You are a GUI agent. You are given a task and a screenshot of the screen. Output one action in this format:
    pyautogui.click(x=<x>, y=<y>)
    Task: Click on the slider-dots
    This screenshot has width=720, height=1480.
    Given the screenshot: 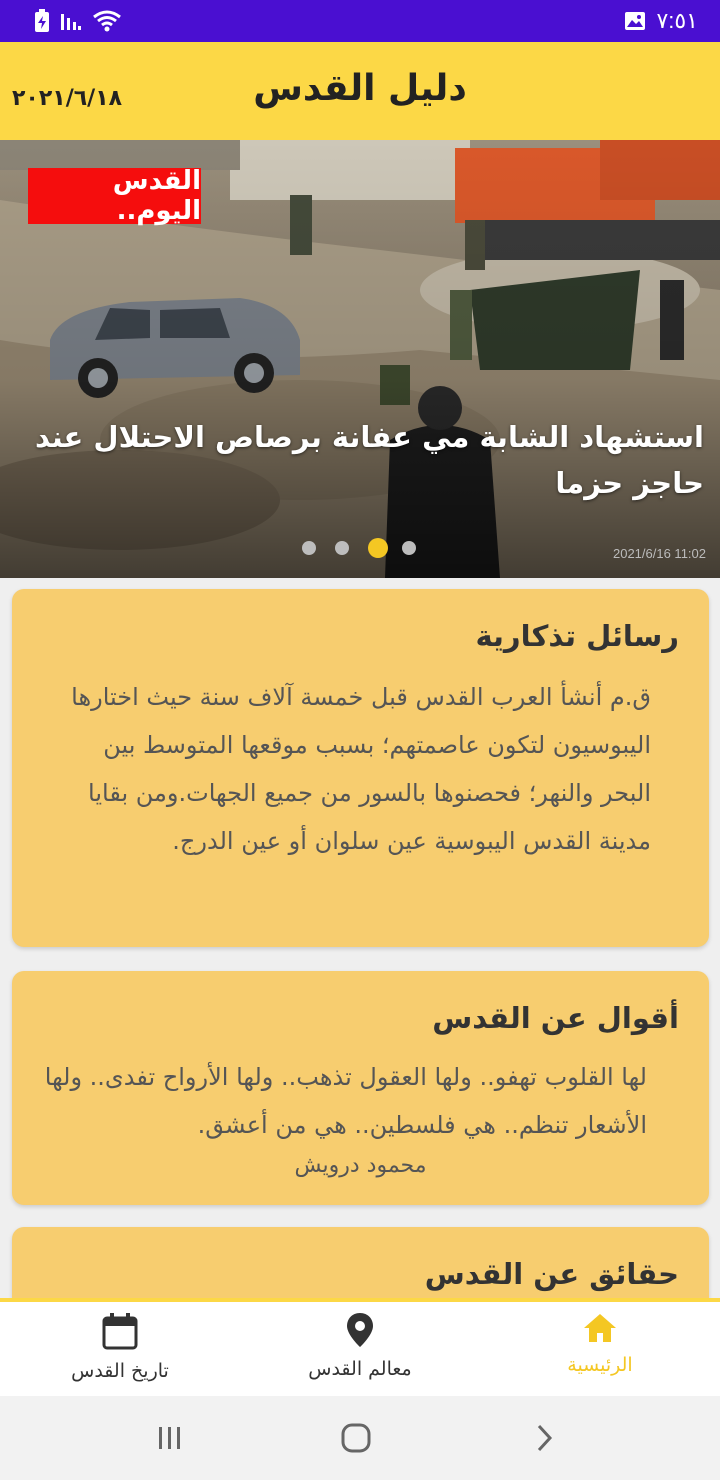 What is the action you would take?
    pyautogui.click(x=368, y=548)
    